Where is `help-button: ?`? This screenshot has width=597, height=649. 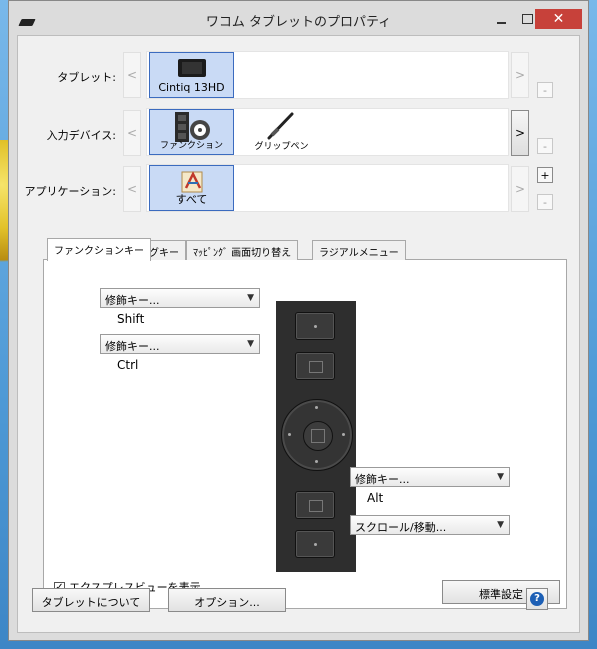
help-button: ? is located at coordinates (537, 599).